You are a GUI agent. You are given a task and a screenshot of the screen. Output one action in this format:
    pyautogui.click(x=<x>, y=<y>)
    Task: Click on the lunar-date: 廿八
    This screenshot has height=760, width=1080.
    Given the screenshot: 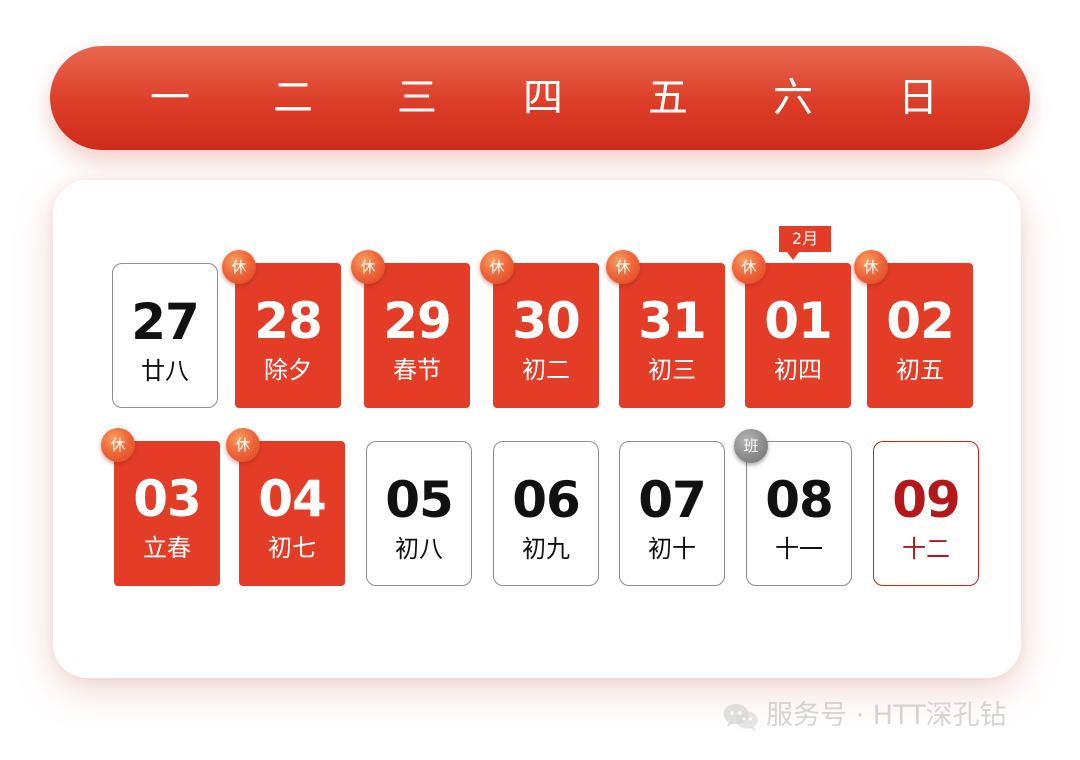 What is the action you would take?
    pyautogui.click(x=165, y=371)
    